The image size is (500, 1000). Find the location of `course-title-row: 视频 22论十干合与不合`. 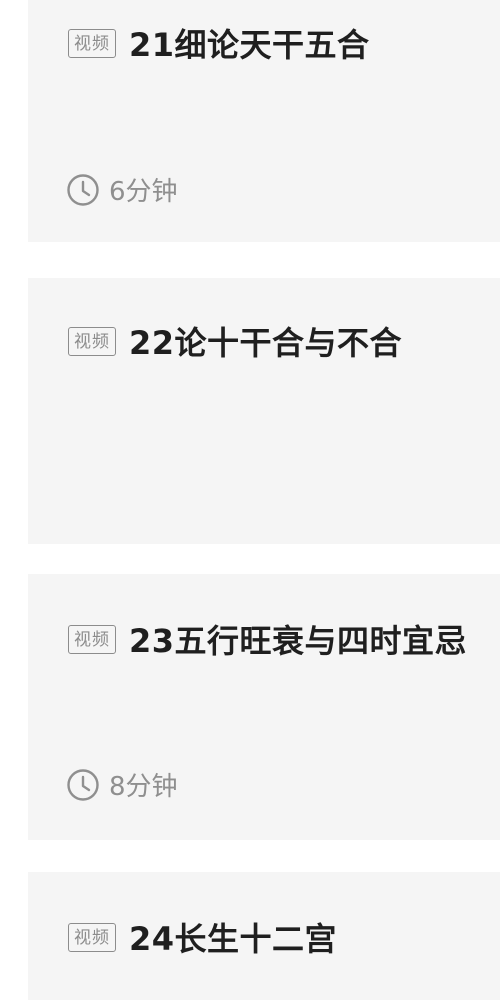

course-title-row: 视频 22论十干合与不合 is located at coordinates (235, 341).